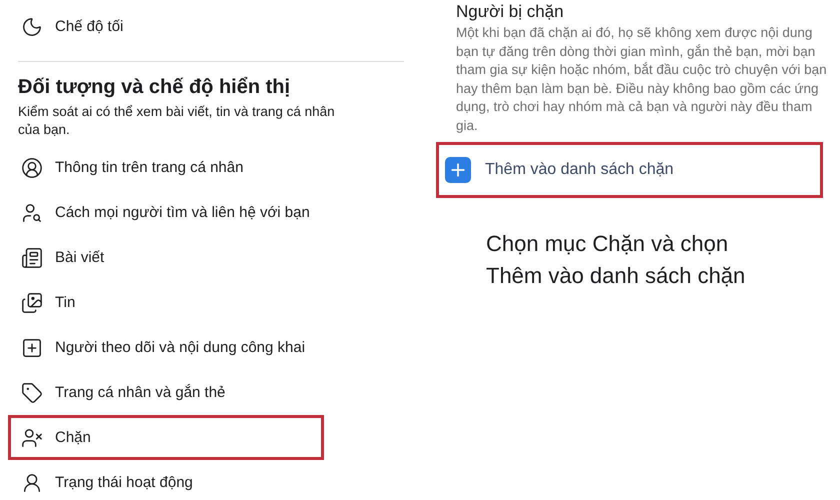 The height and width of the screenshot is (500, 840). Describe the element at coordinates (206, 167) in the screenshot. I see `menu-item: Thông tin trên trang cá nhân` at that location.